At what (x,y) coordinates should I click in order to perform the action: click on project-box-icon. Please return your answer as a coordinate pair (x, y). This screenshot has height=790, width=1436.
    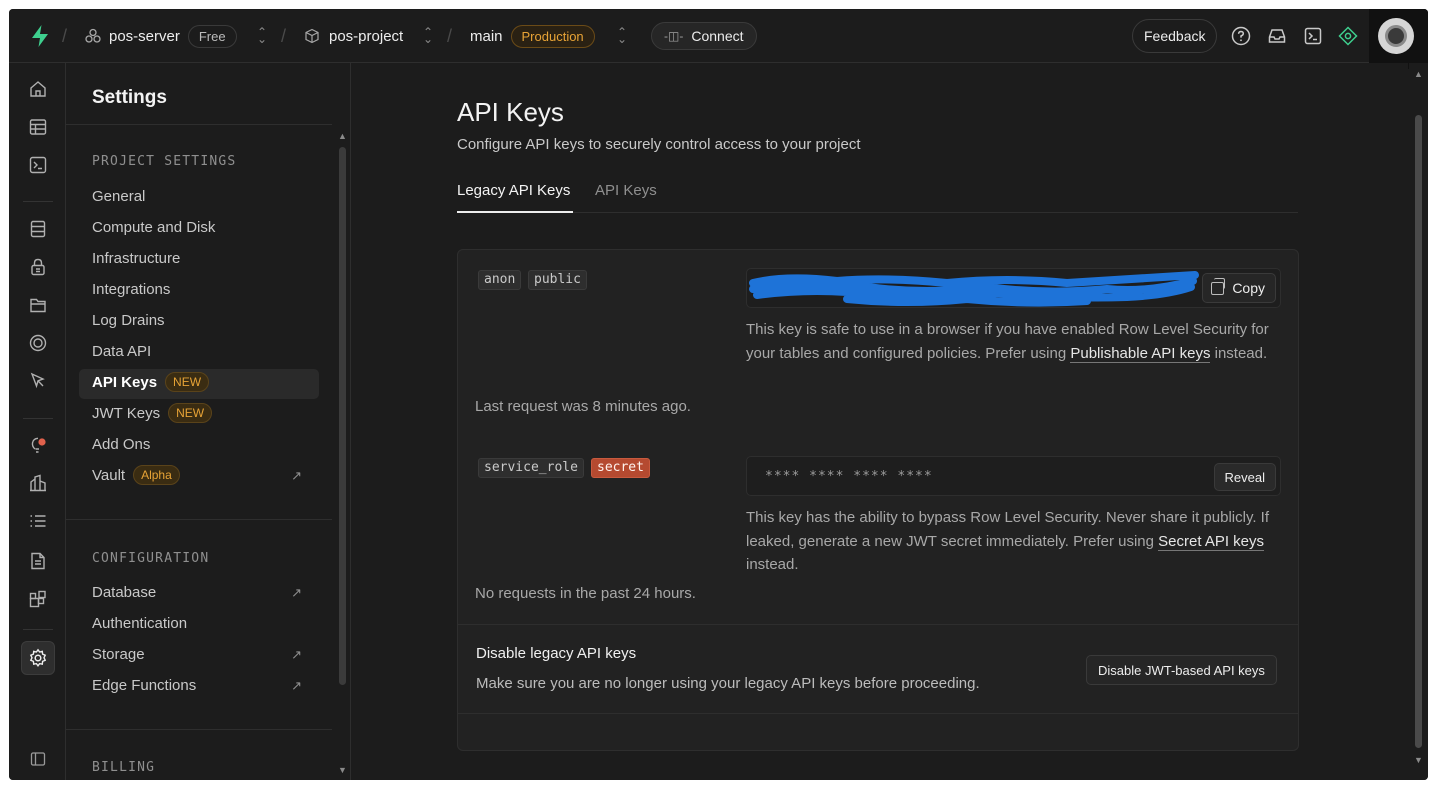
    Looking at the image, I should click on (312, 36).